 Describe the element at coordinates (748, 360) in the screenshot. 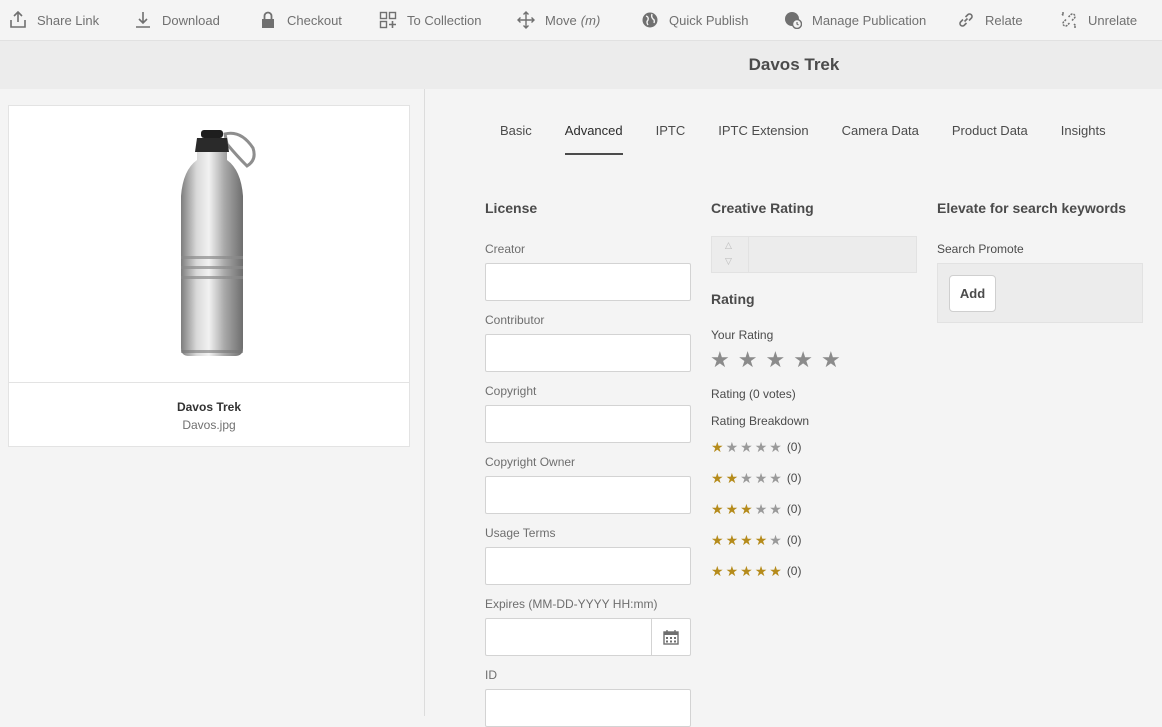

I see `rating-star-2-icon: ★` at that location.